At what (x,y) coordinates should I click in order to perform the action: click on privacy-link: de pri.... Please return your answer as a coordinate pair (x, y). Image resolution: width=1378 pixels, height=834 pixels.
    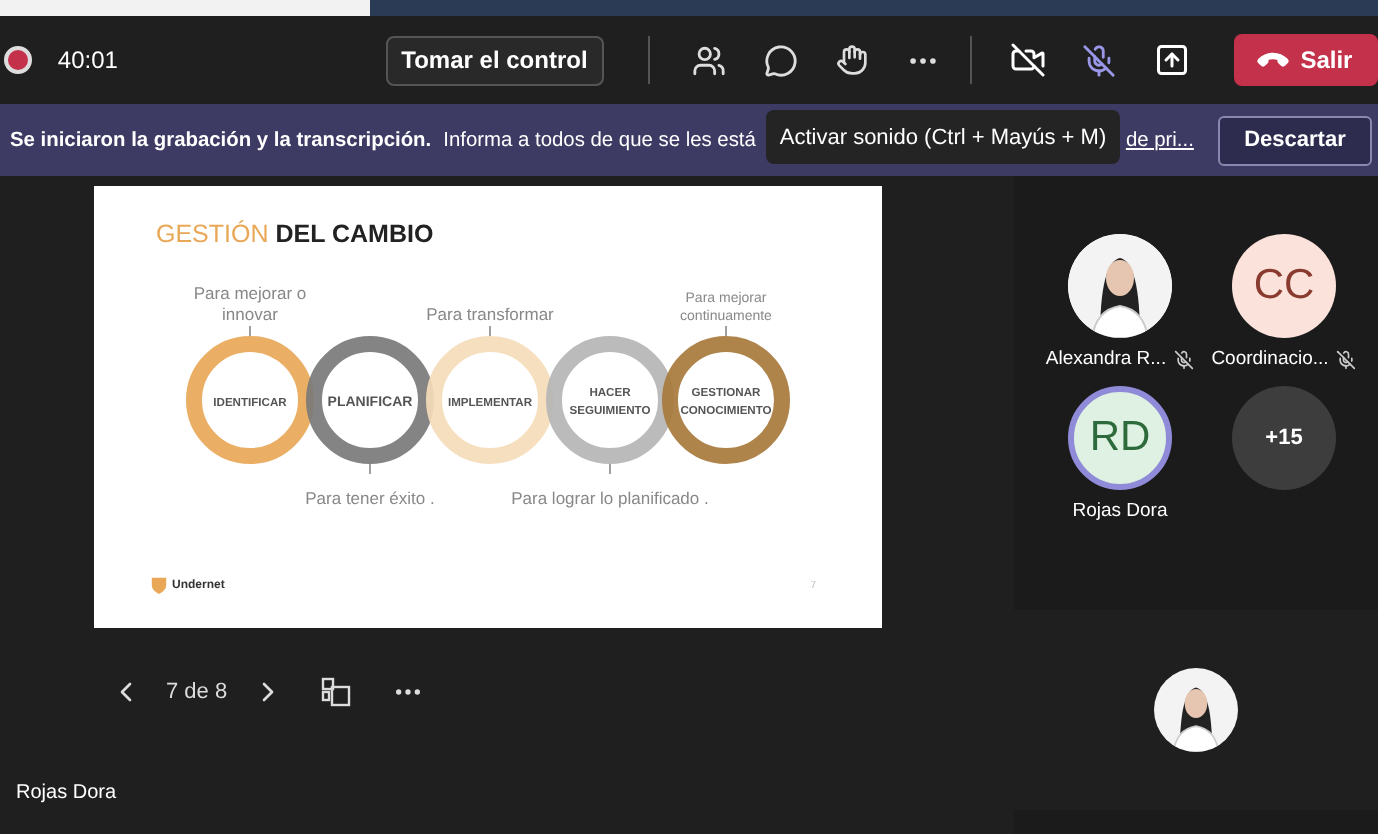
    Looking at the image, I should click on (1159, 140).